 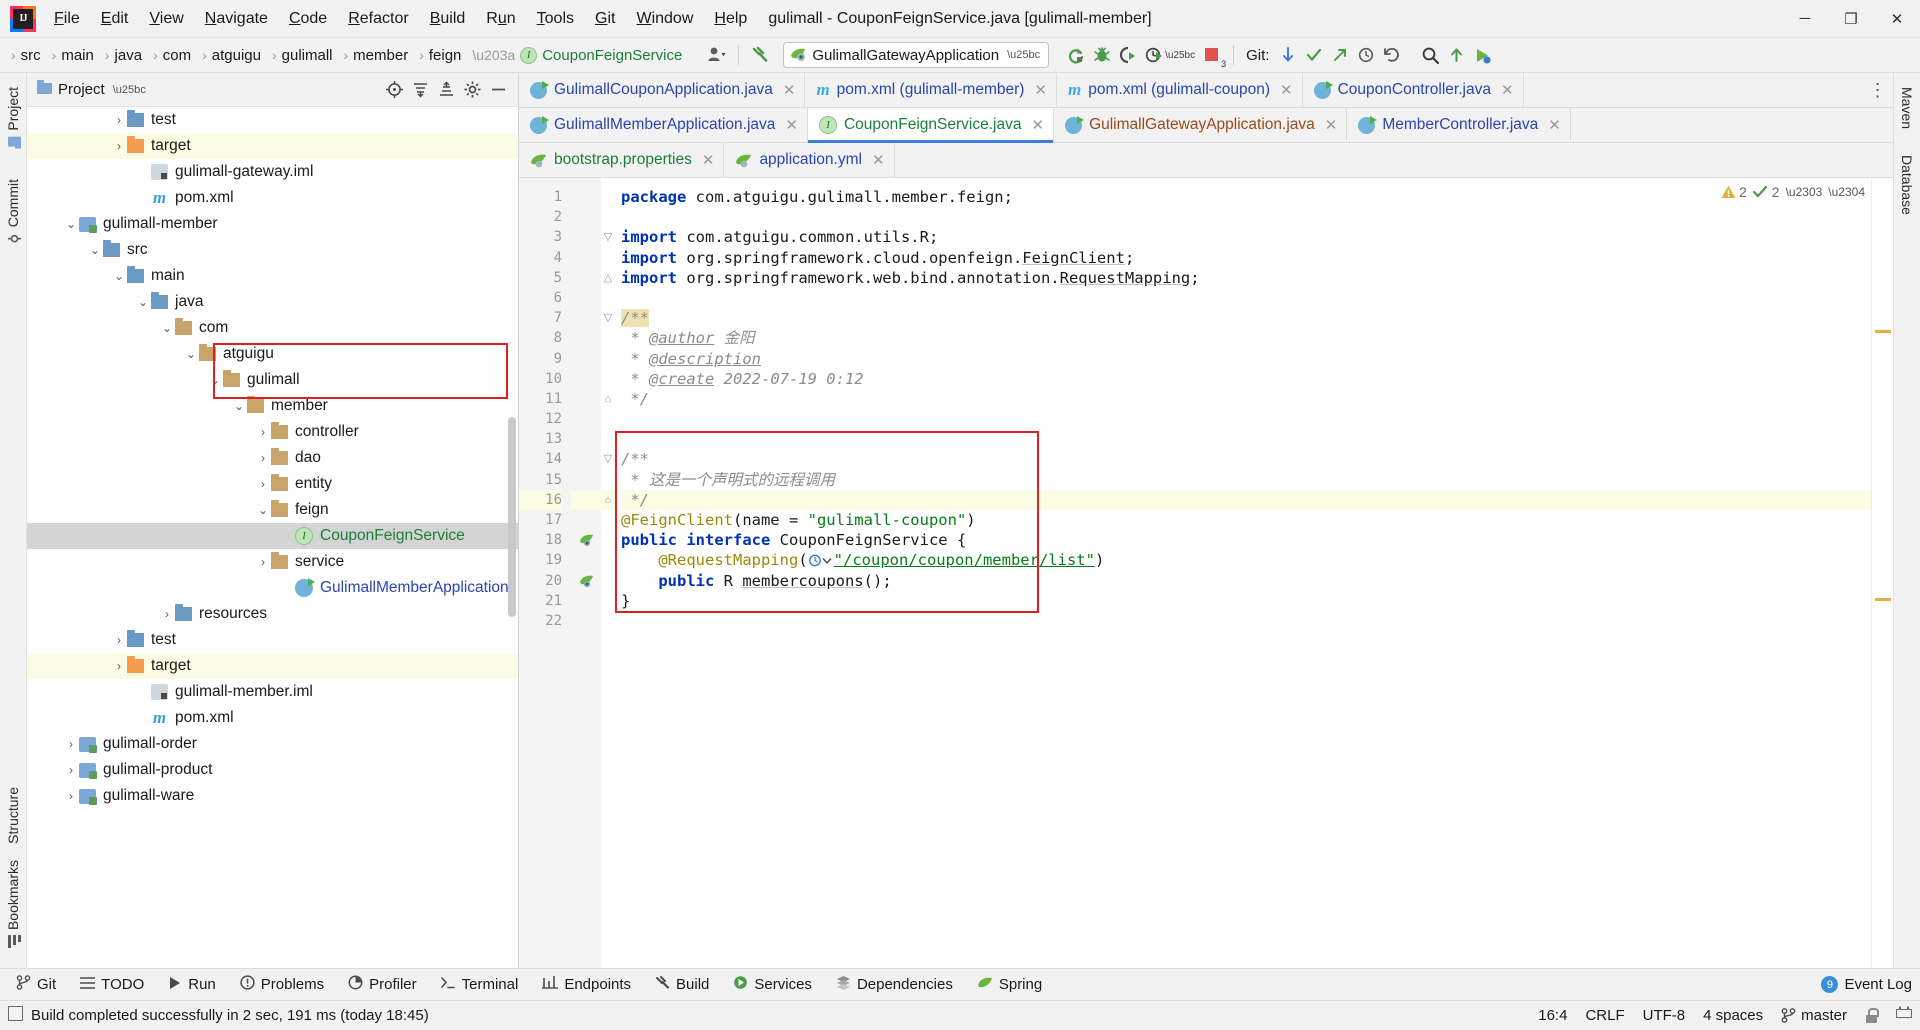 What do you see at coordinates (236, 19) in the screenshot?
I see `menu-navigate: Navigate` at bounding box center [236, 19].